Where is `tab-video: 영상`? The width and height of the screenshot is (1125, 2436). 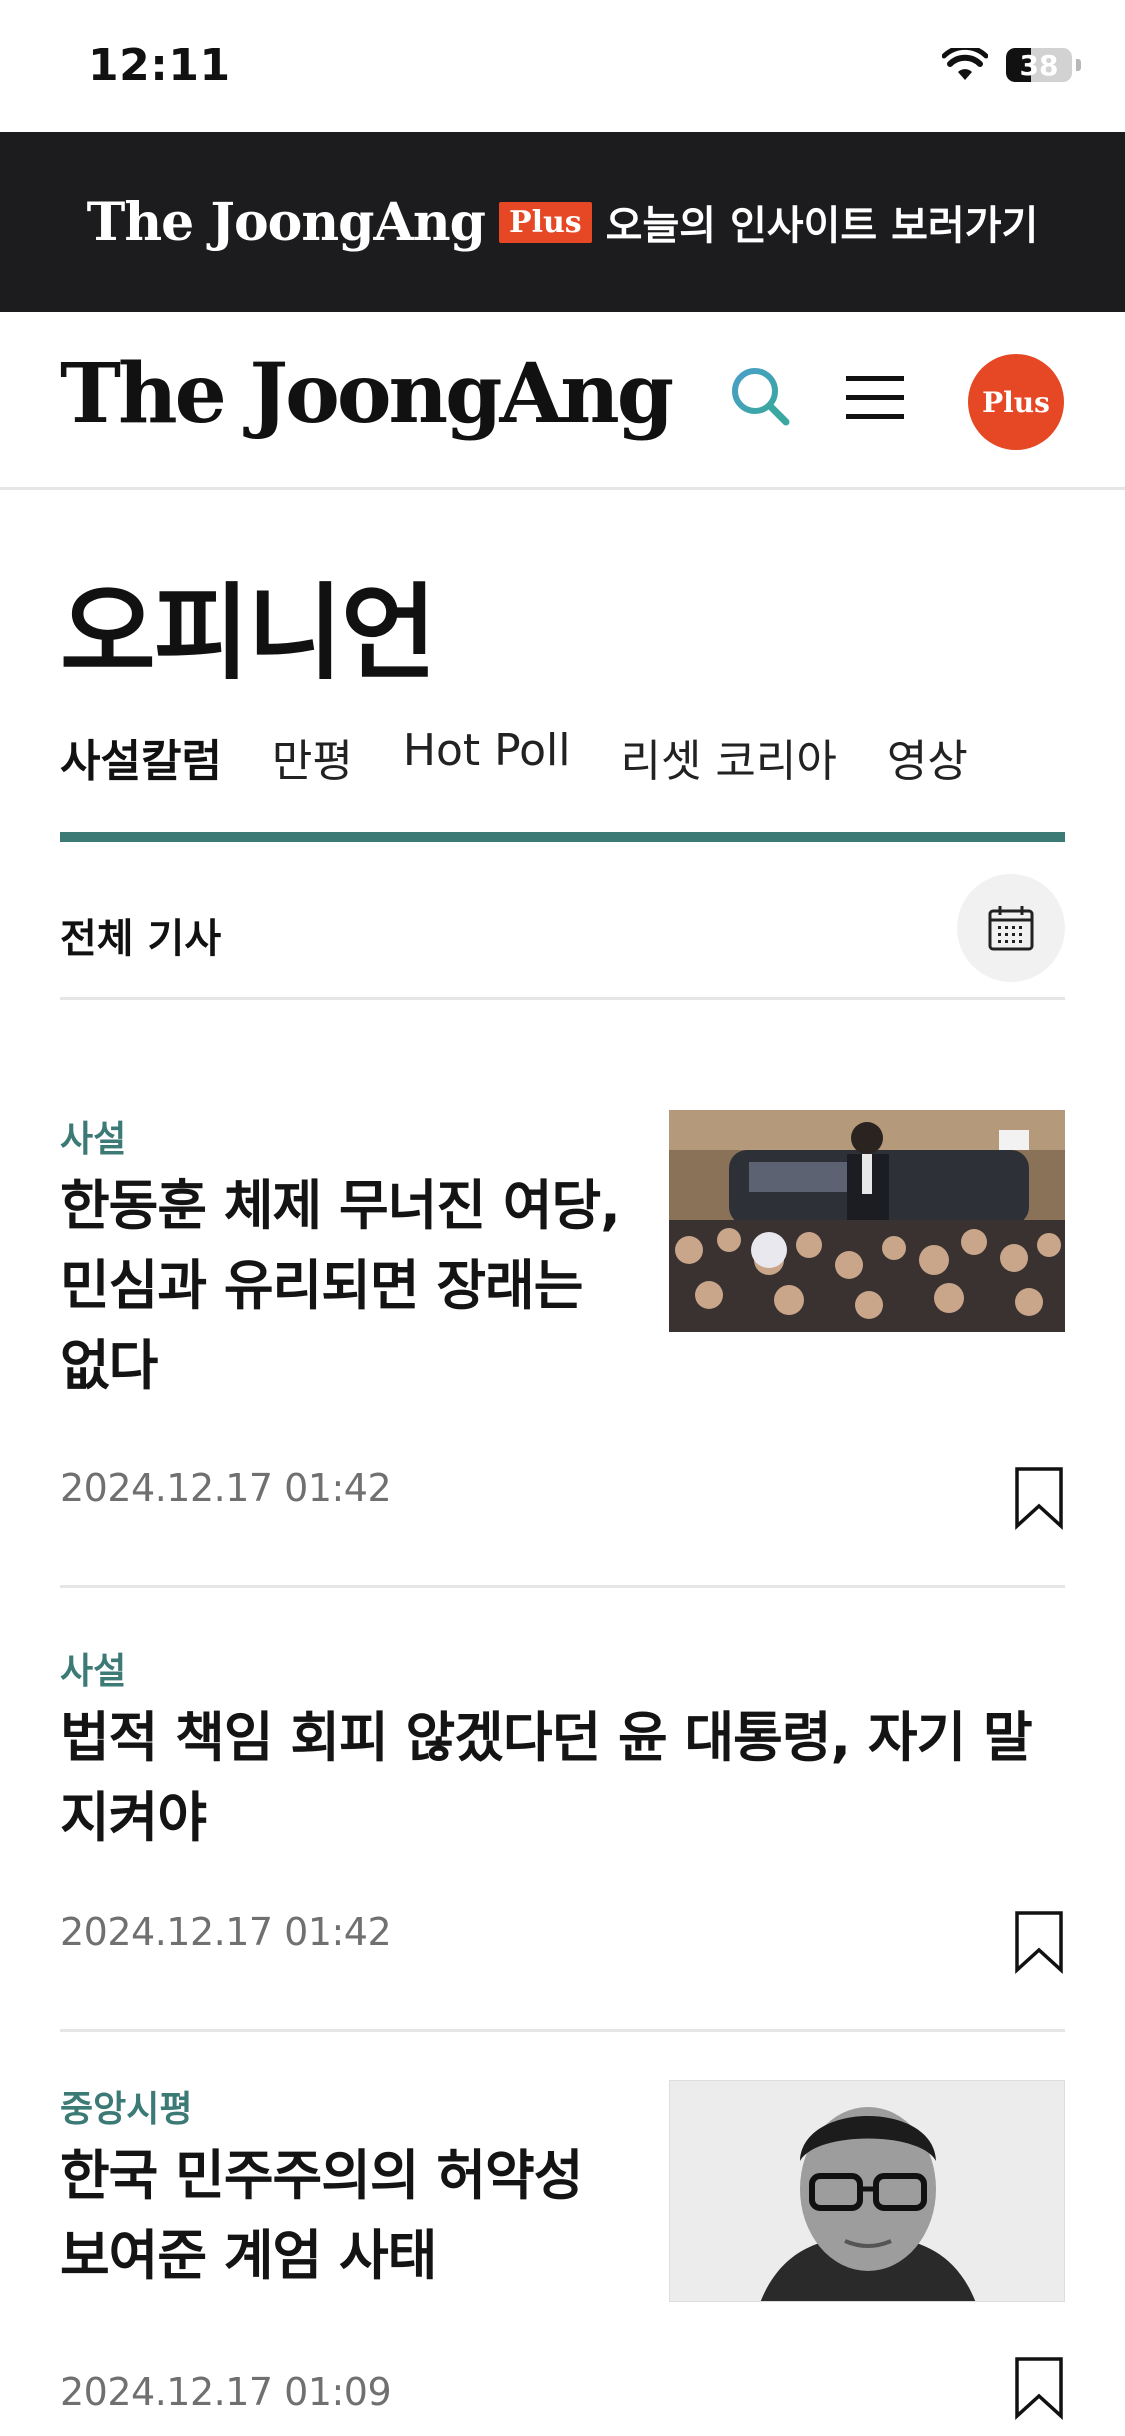 tab-video: 영상 is located at coordinates (927, 757).